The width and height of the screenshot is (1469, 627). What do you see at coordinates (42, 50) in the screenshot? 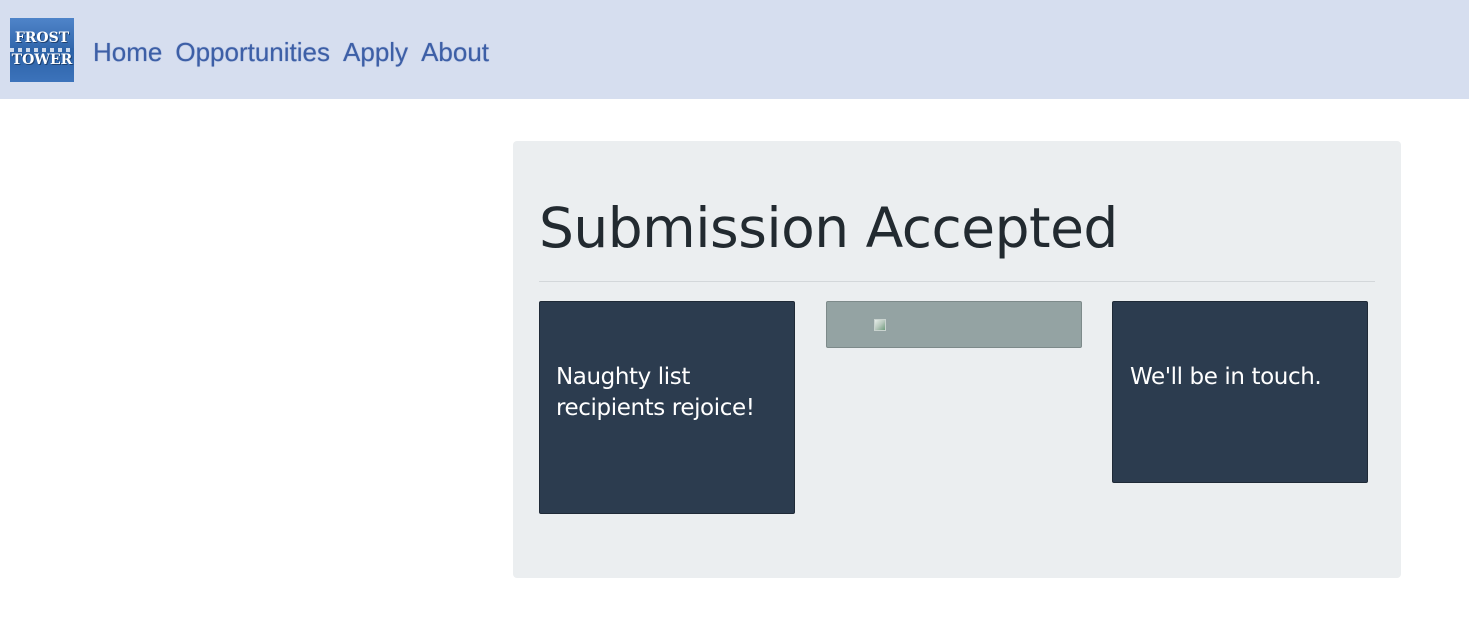
I see `frost-tower-logo: FROST TOWER` at bounding box center [42, 50].